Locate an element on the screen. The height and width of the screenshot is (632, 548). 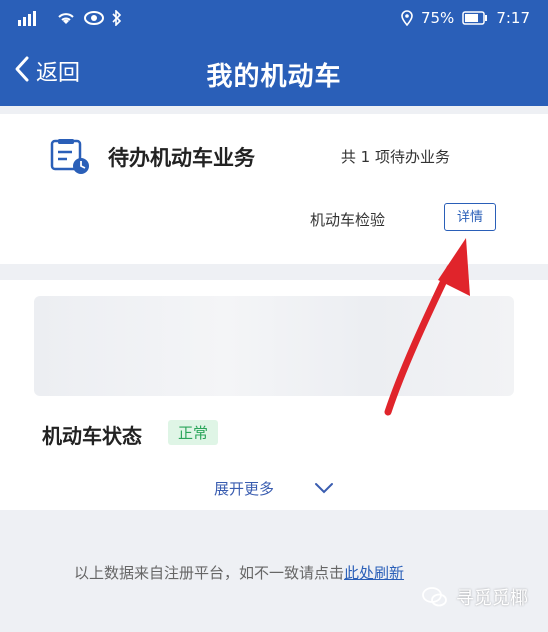
battery-icon is located at coordinates (475, 18).